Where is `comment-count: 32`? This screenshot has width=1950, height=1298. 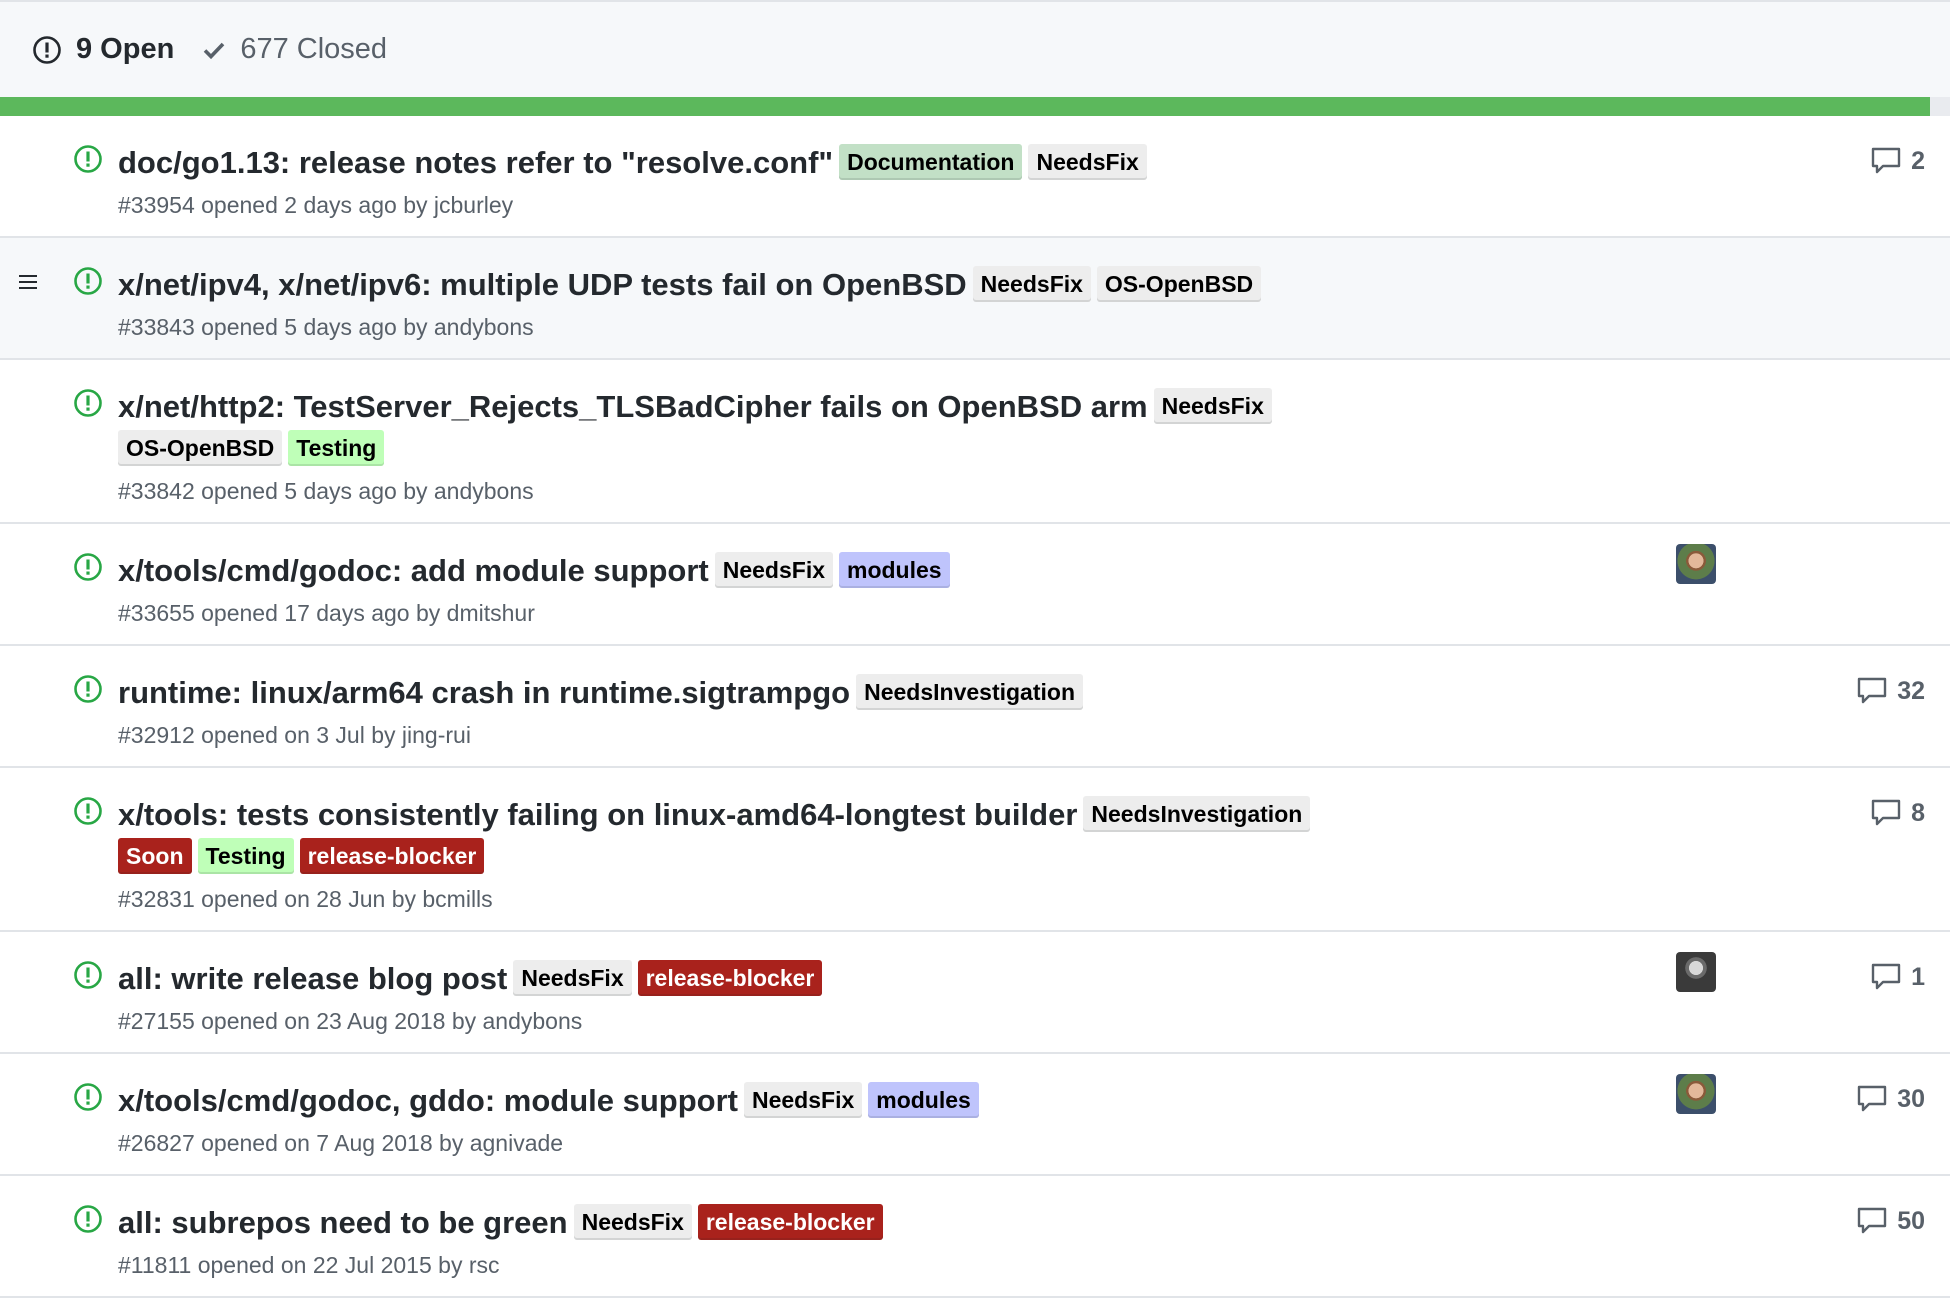 comment-count: 32 is located at coordinates (1911, 690).